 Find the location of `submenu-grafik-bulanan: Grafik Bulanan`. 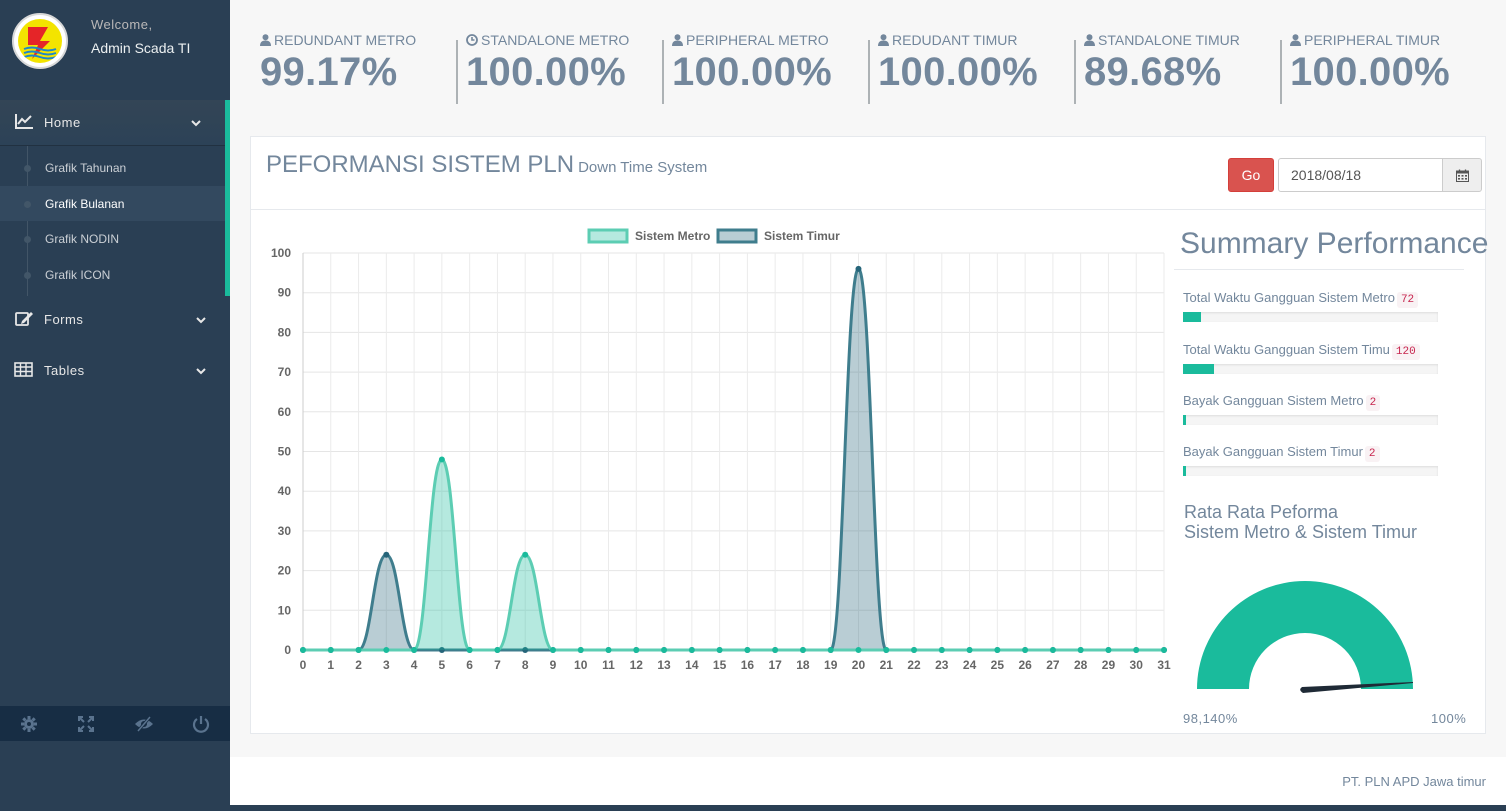

submenu-grafik-bulanan: Grafik Bulanan is located at coordinates (112, 203).